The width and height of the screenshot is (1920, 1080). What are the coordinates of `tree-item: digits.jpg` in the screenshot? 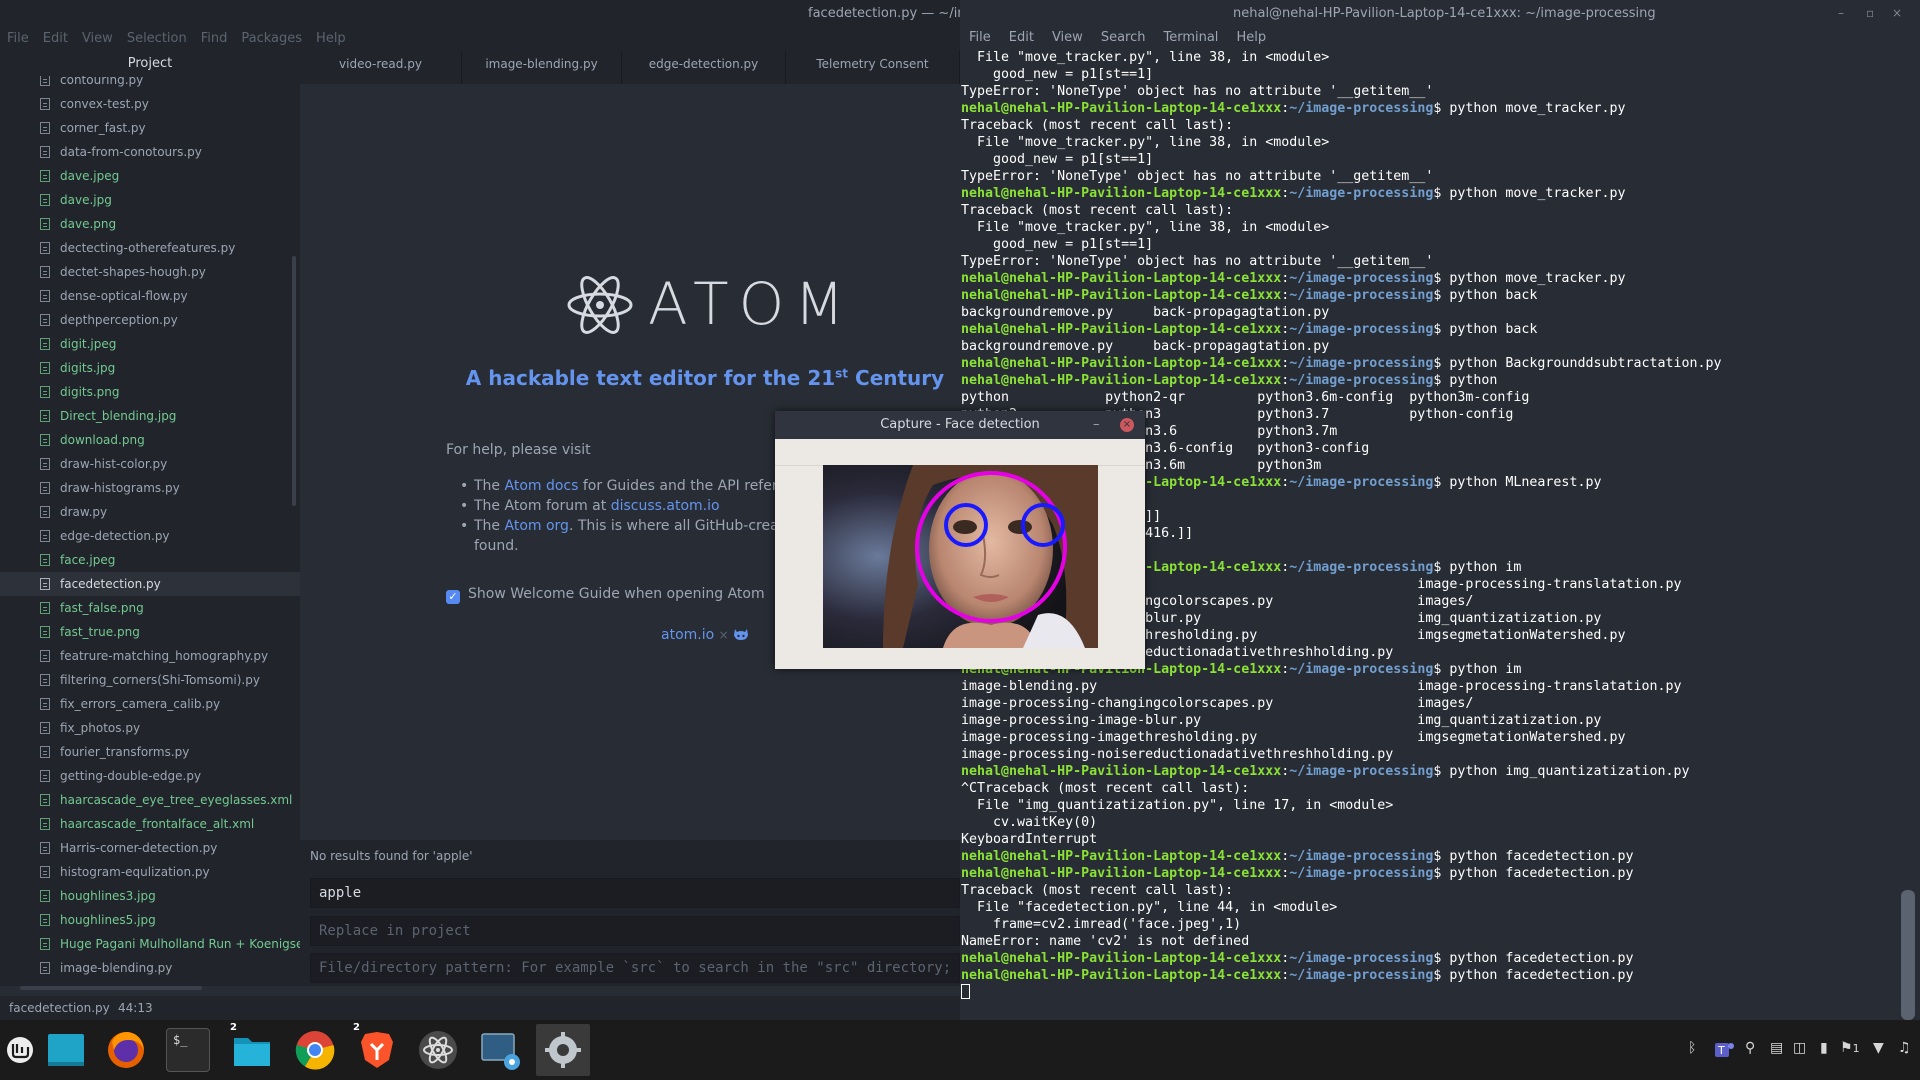 It's located at (150, 368).